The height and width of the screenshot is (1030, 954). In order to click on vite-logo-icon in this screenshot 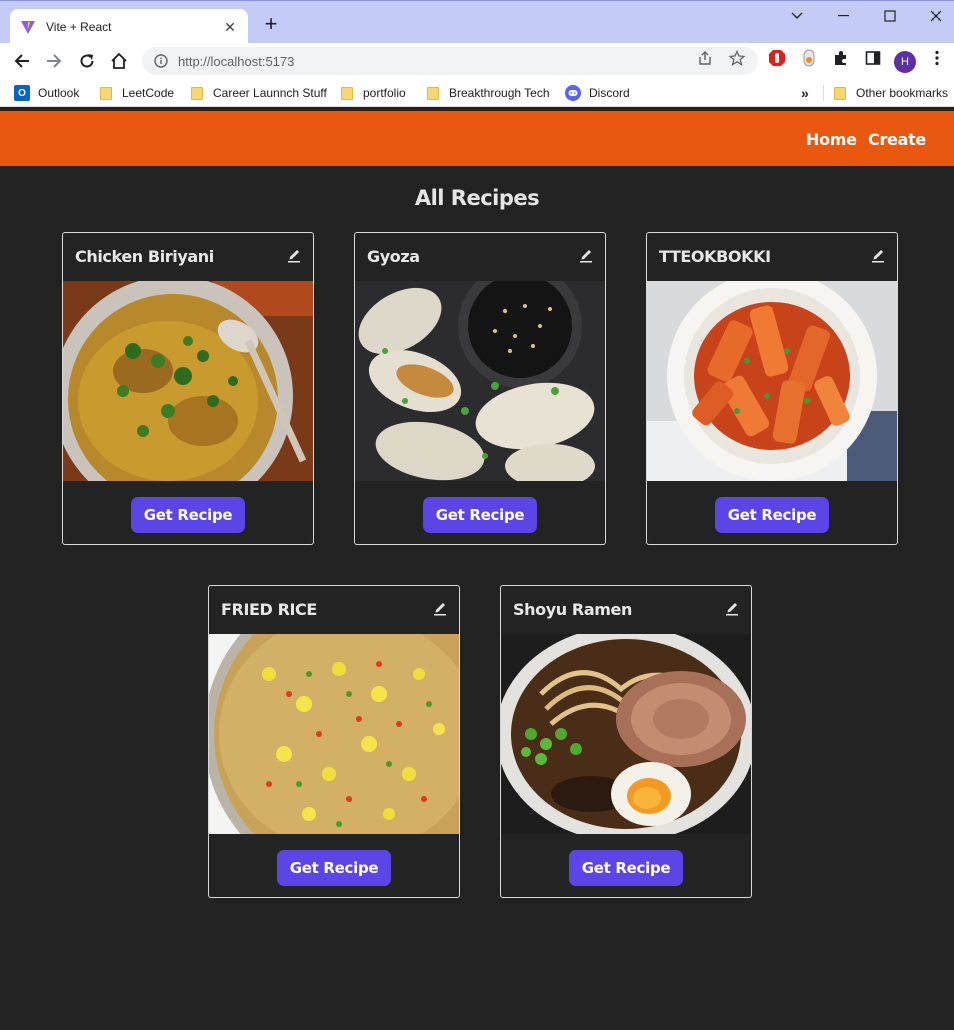, I will do `click(28, 27)`.